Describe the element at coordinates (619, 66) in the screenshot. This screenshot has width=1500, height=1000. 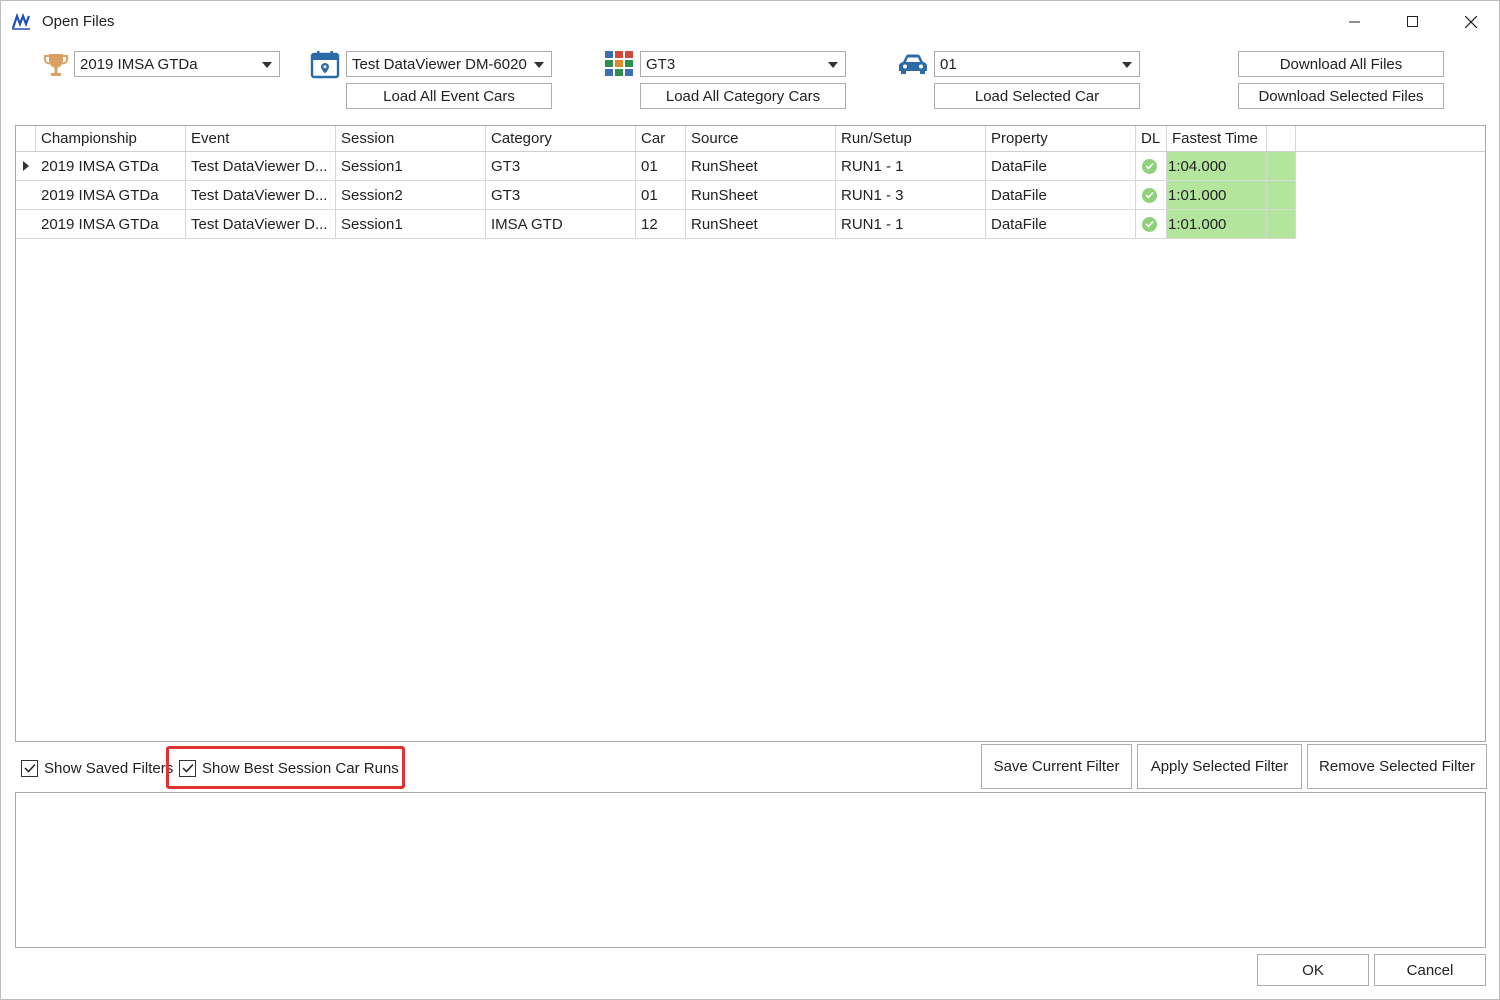
I see `color-grid-icon` at that location.